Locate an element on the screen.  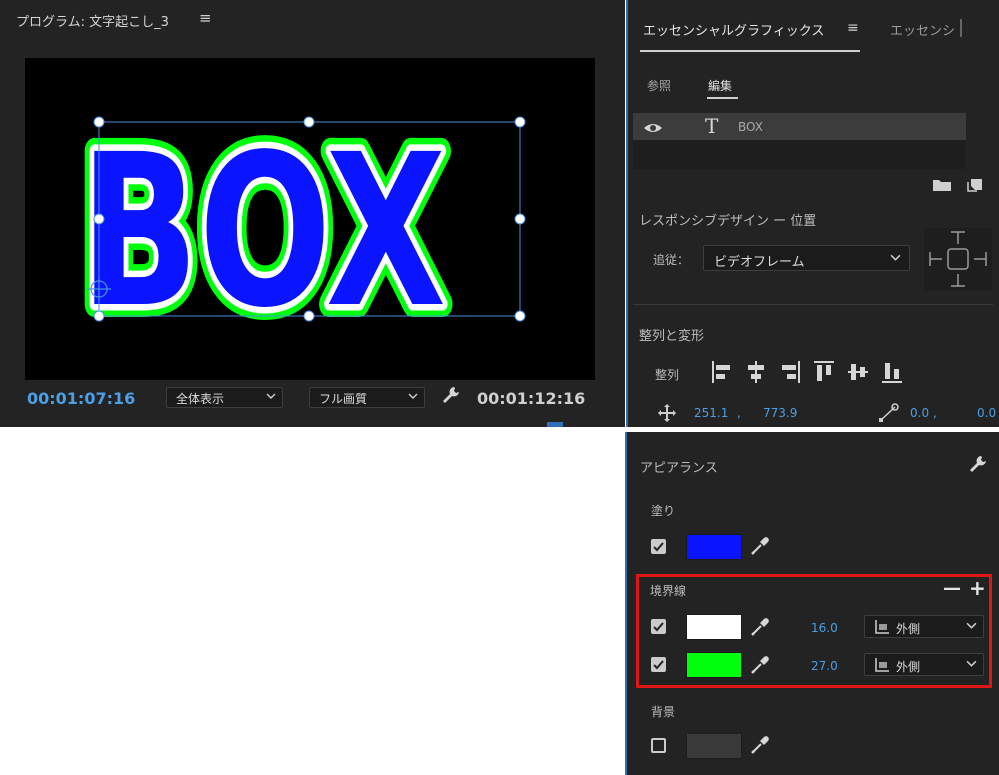
fill-color-swatch is located at coordinates (714, 547).